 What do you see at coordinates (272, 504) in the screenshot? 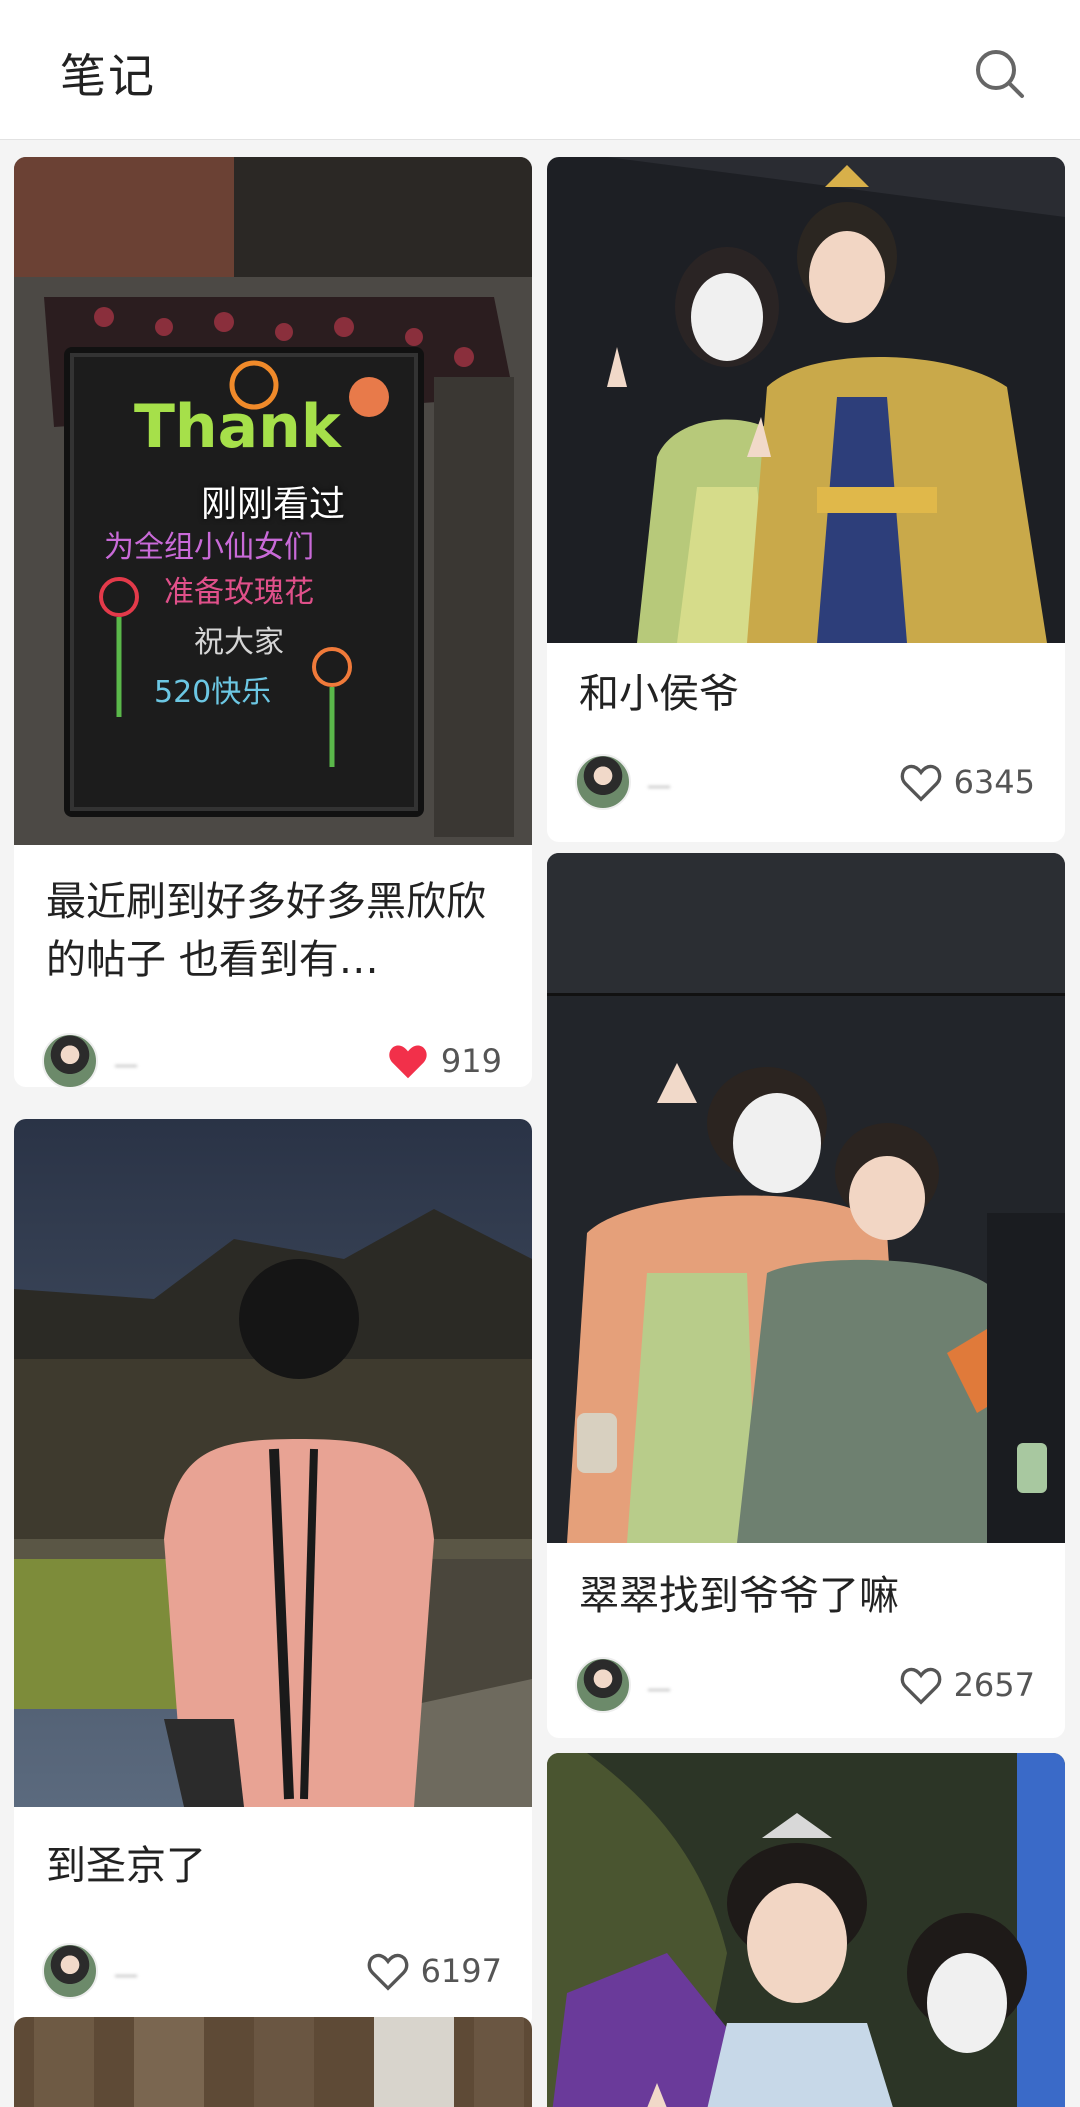
I see `recently-viewed-badge: 刚刚看过` at bounding box center [272, 504].